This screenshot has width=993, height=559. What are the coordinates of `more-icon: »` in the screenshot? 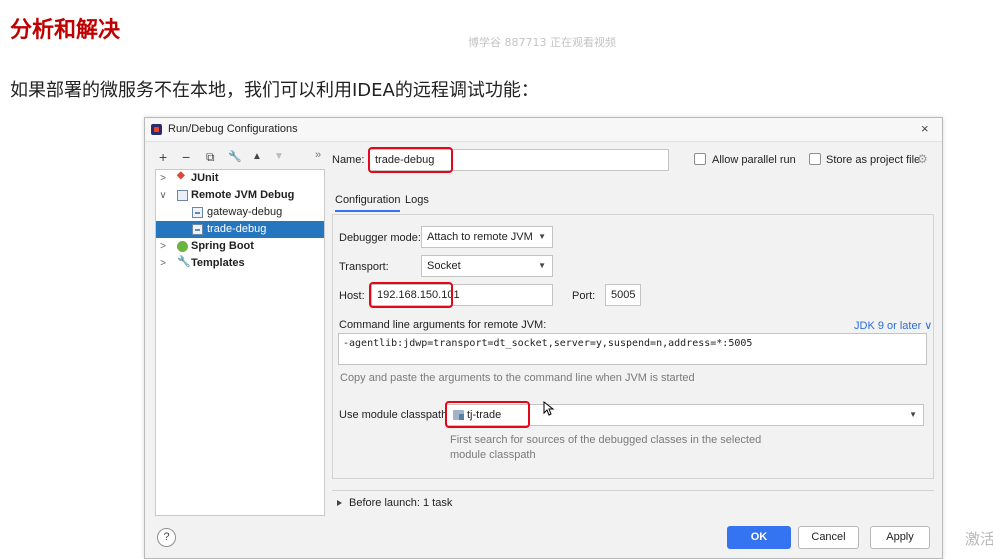 It's located at (318, 155).